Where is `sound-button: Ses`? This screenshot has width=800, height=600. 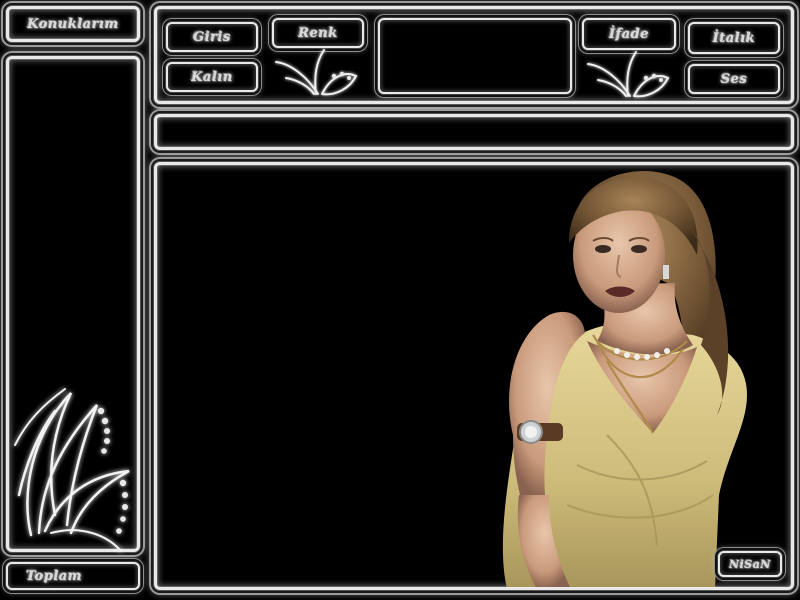
sound-button: Ses is located at coordinates (734, 79).